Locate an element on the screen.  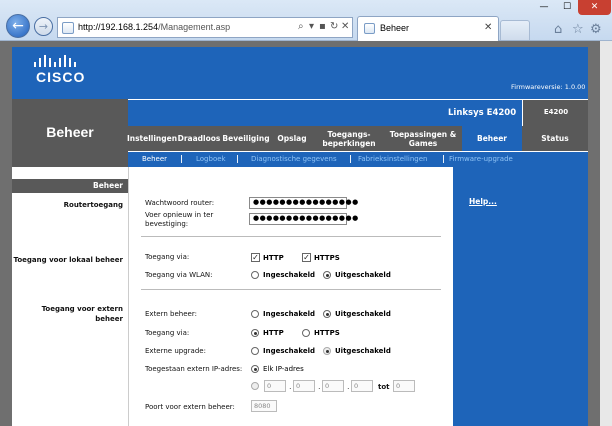
remote-enabled-radio: Ingeschakeld is located at coordinates (283, 314).